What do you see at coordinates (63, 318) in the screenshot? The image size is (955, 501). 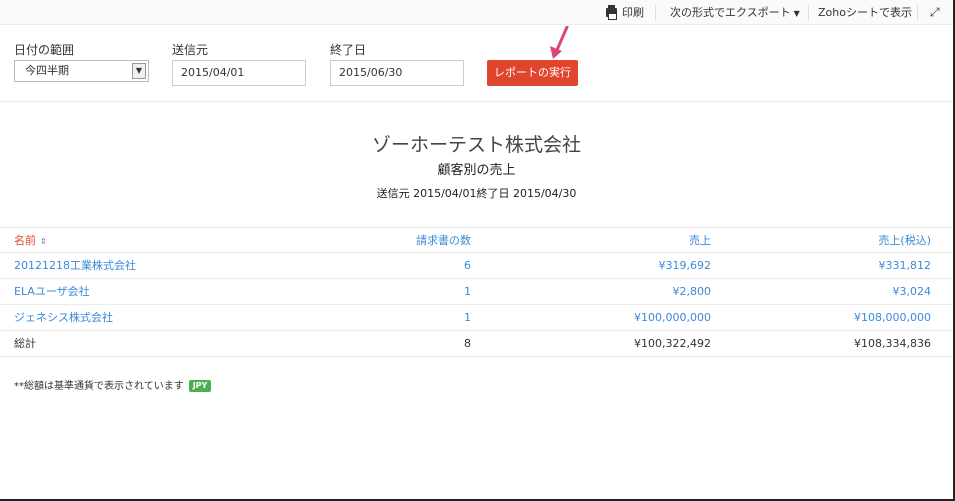 I see `customer-link: ジェネシス株式会社` at bounding box center [63, 318].